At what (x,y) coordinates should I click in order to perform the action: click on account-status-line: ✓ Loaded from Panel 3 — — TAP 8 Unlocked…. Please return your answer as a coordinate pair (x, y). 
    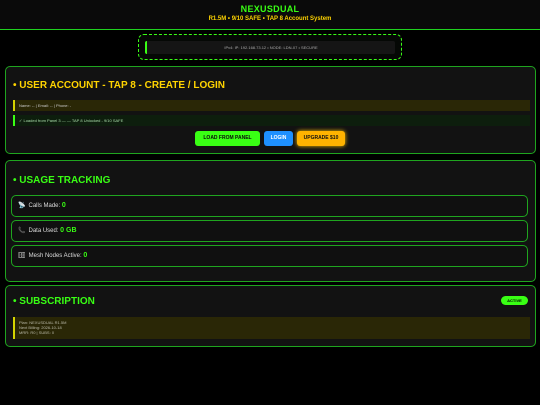
    Looking at the image, I should click on (271, 120).